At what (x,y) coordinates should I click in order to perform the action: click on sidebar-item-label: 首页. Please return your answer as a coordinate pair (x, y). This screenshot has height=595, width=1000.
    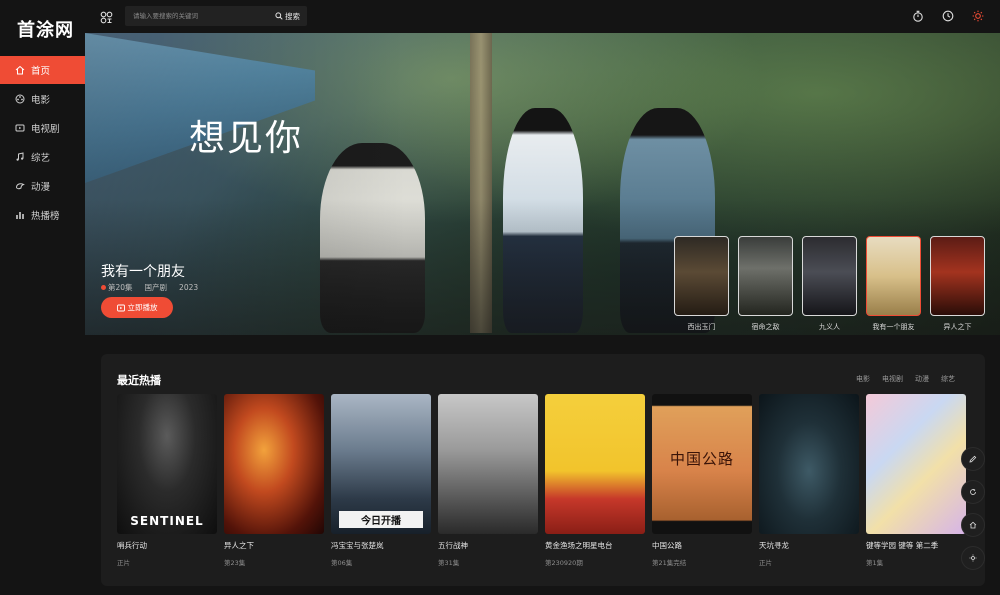
    Looking at the image, I should click on (41, 71).